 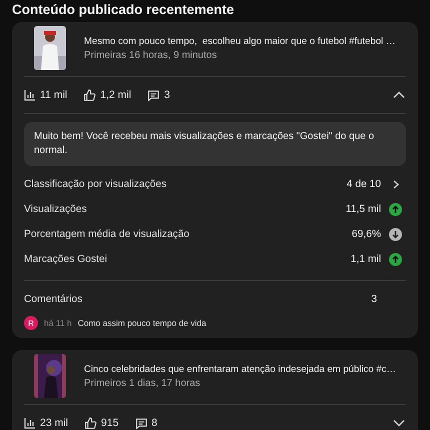 I want to click on metric-value: 69,6%, so click(x=366, y=234).